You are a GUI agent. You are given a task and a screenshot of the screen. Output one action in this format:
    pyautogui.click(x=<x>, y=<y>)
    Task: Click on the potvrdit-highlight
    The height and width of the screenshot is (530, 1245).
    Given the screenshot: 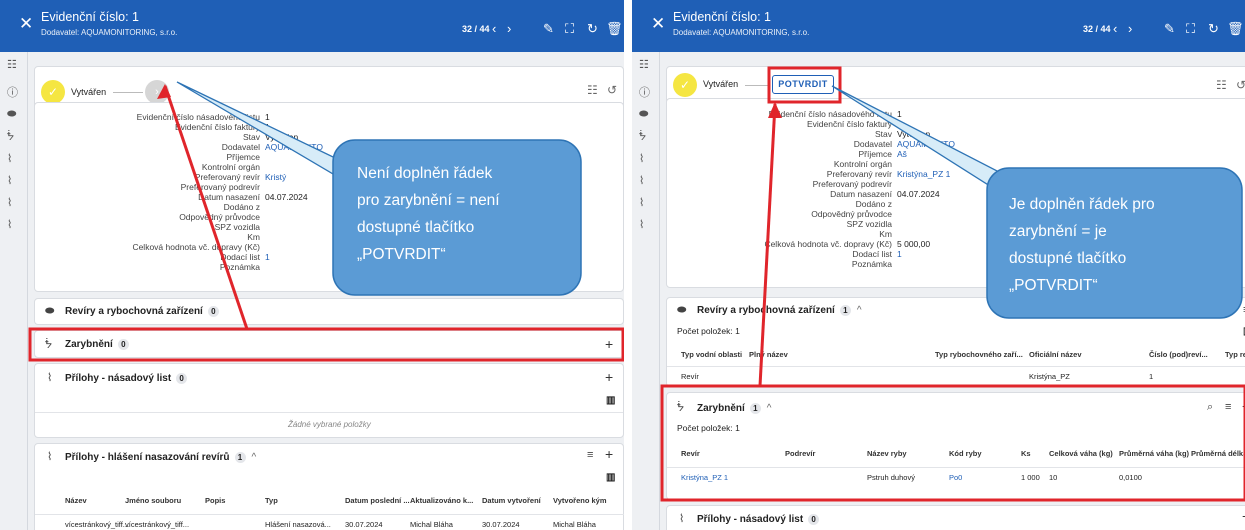 What is the action you would take?
    pyautogui.click(x=804, y=85)
    